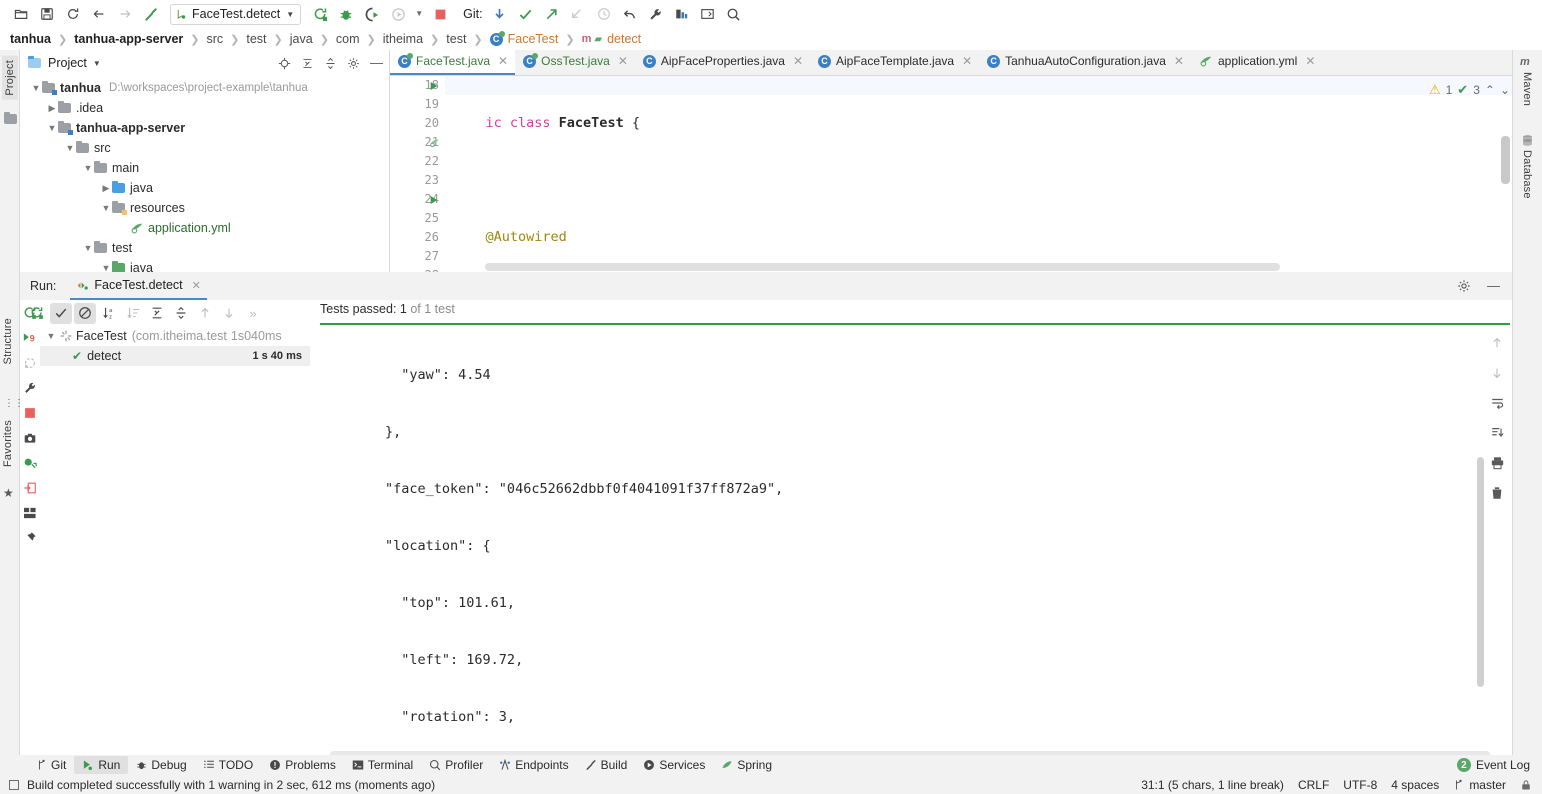 Image resolution: width=1542 pixels, height=794 pixels. I want to click on breadcrumb-item-9: detect, so click(624, 39).